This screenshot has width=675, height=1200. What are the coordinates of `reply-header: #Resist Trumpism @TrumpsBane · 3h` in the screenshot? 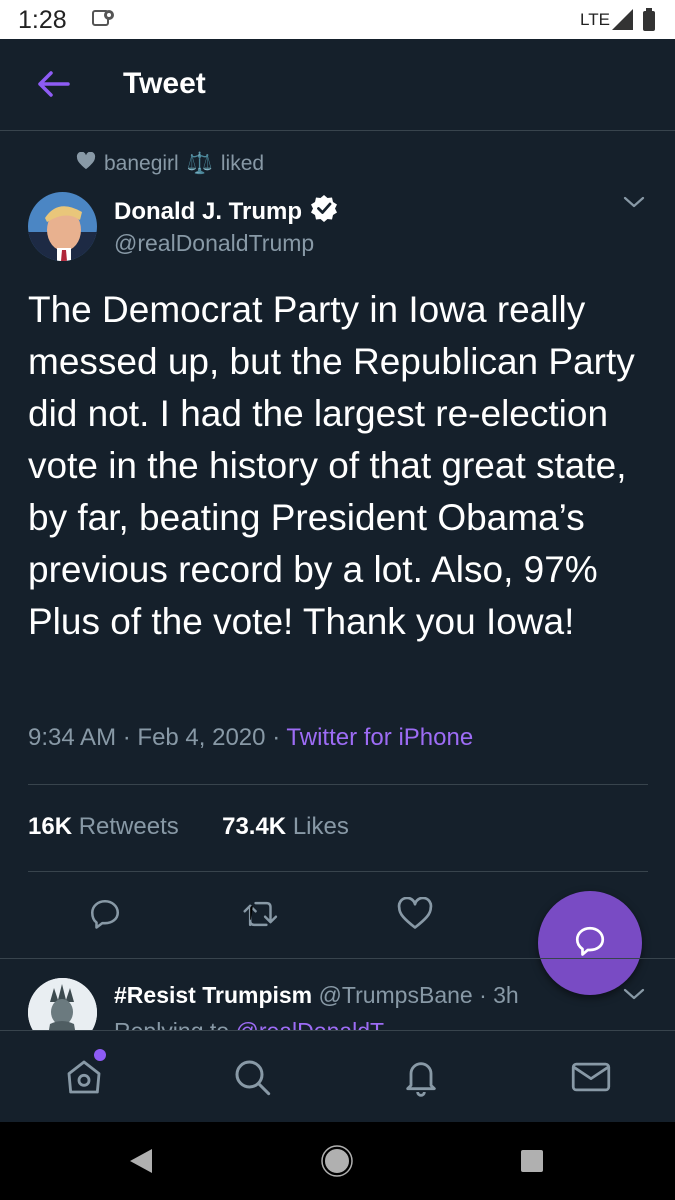 It's located at (316, 995).